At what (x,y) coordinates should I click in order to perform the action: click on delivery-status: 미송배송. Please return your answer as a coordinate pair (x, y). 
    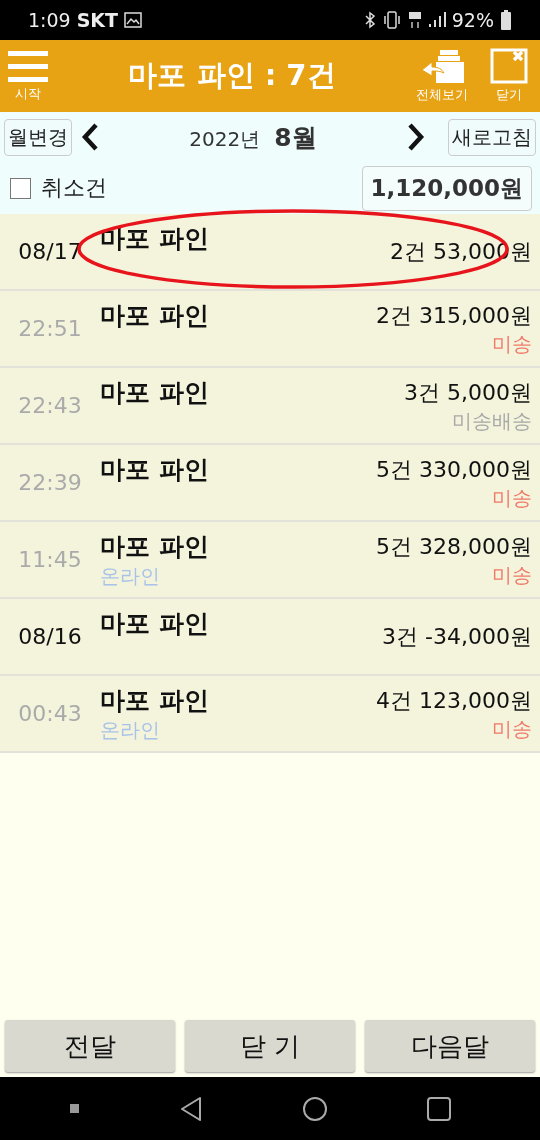
    Looking at the image, I should click on (492, 421).